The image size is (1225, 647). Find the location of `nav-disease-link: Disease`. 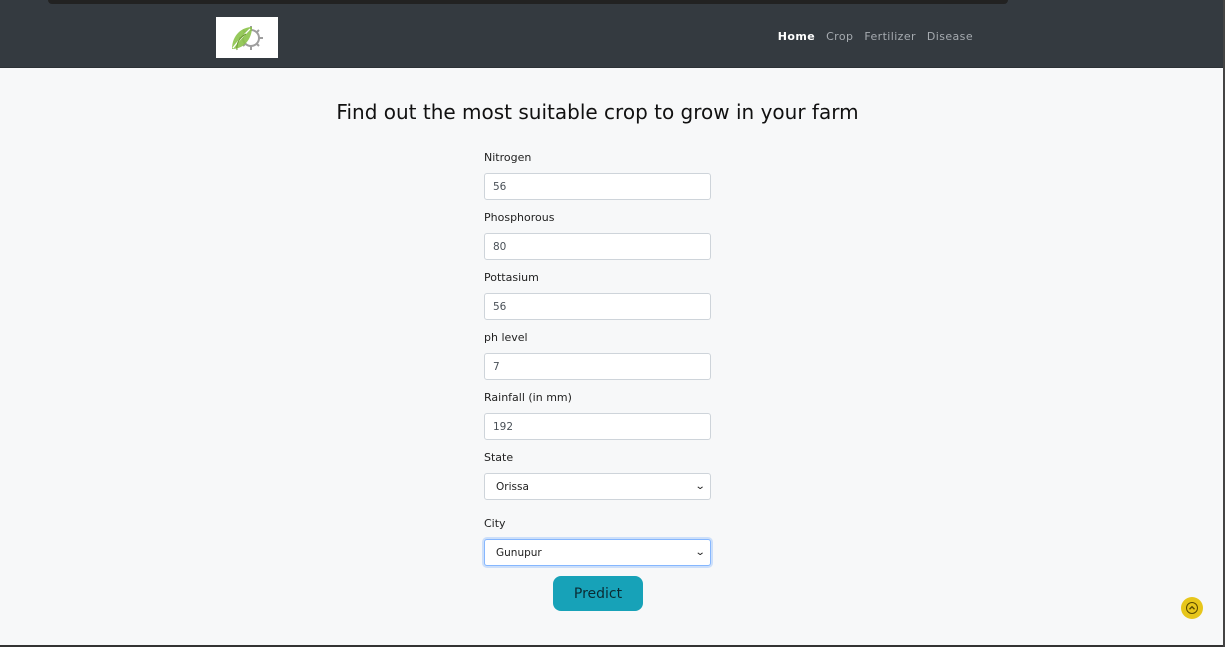

nav-disease-link: Disease is located at coordinates (950, 36).